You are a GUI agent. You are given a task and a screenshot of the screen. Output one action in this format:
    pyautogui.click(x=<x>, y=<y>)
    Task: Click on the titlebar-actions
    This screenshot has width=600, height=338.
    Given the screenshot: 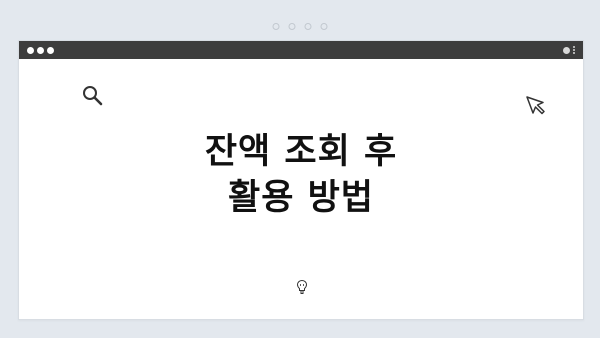 What is the action you would take?
    pyautogui.click(x=569, y=50)
    